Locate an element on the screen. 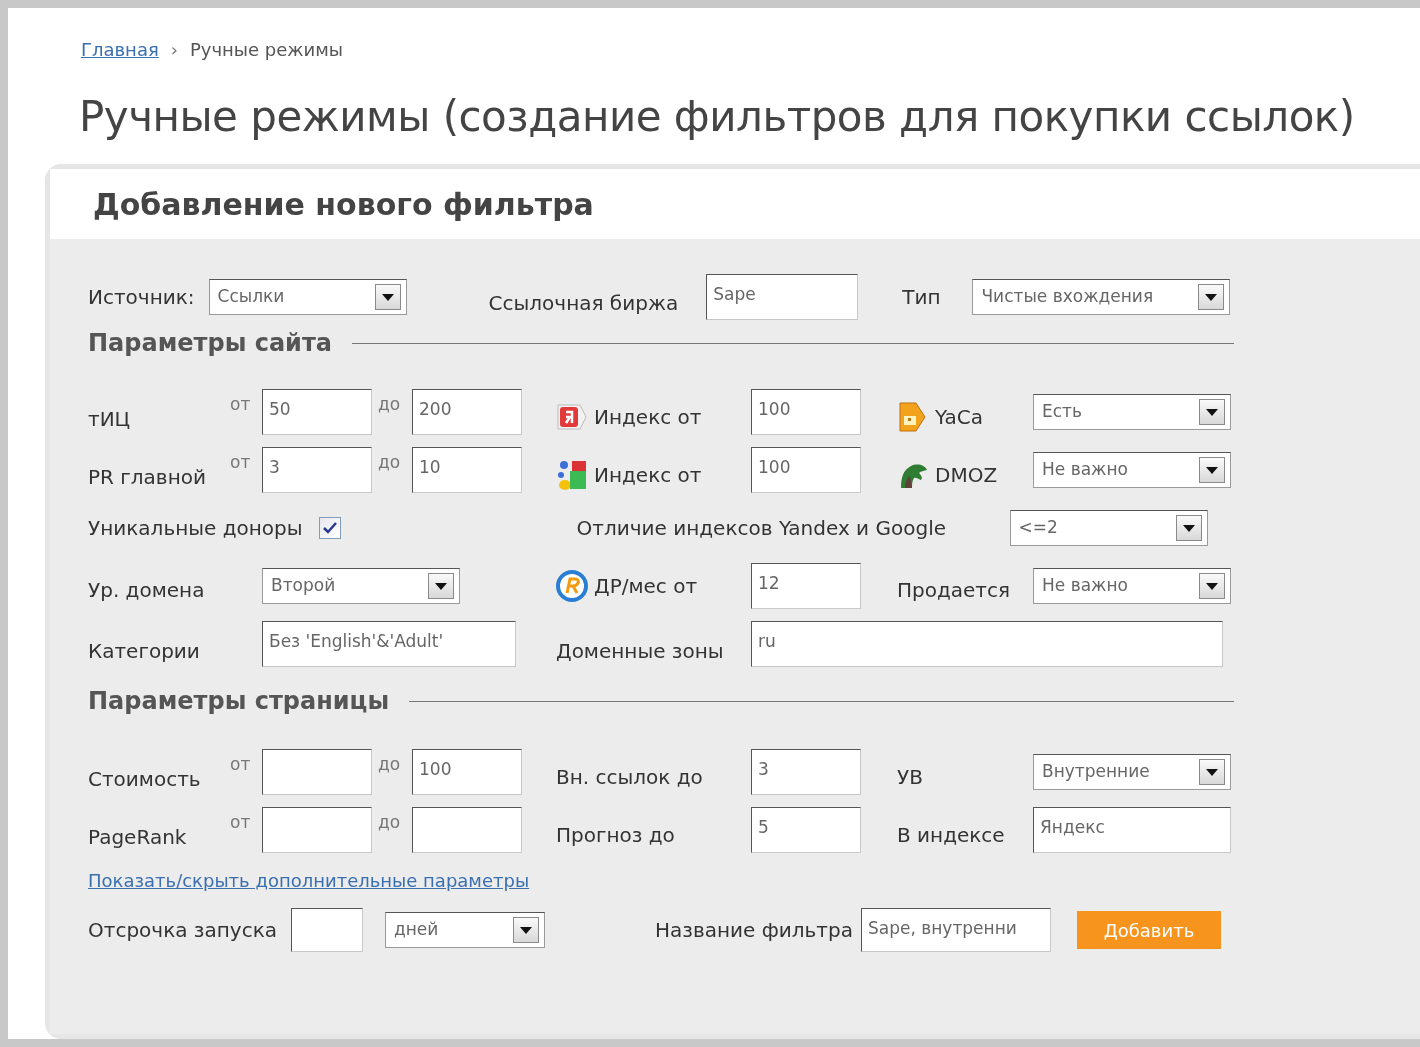 The width and height of the screenshot is (1420, 1047). field-label: Уникальные доноры is located at coordinates (195, 528).